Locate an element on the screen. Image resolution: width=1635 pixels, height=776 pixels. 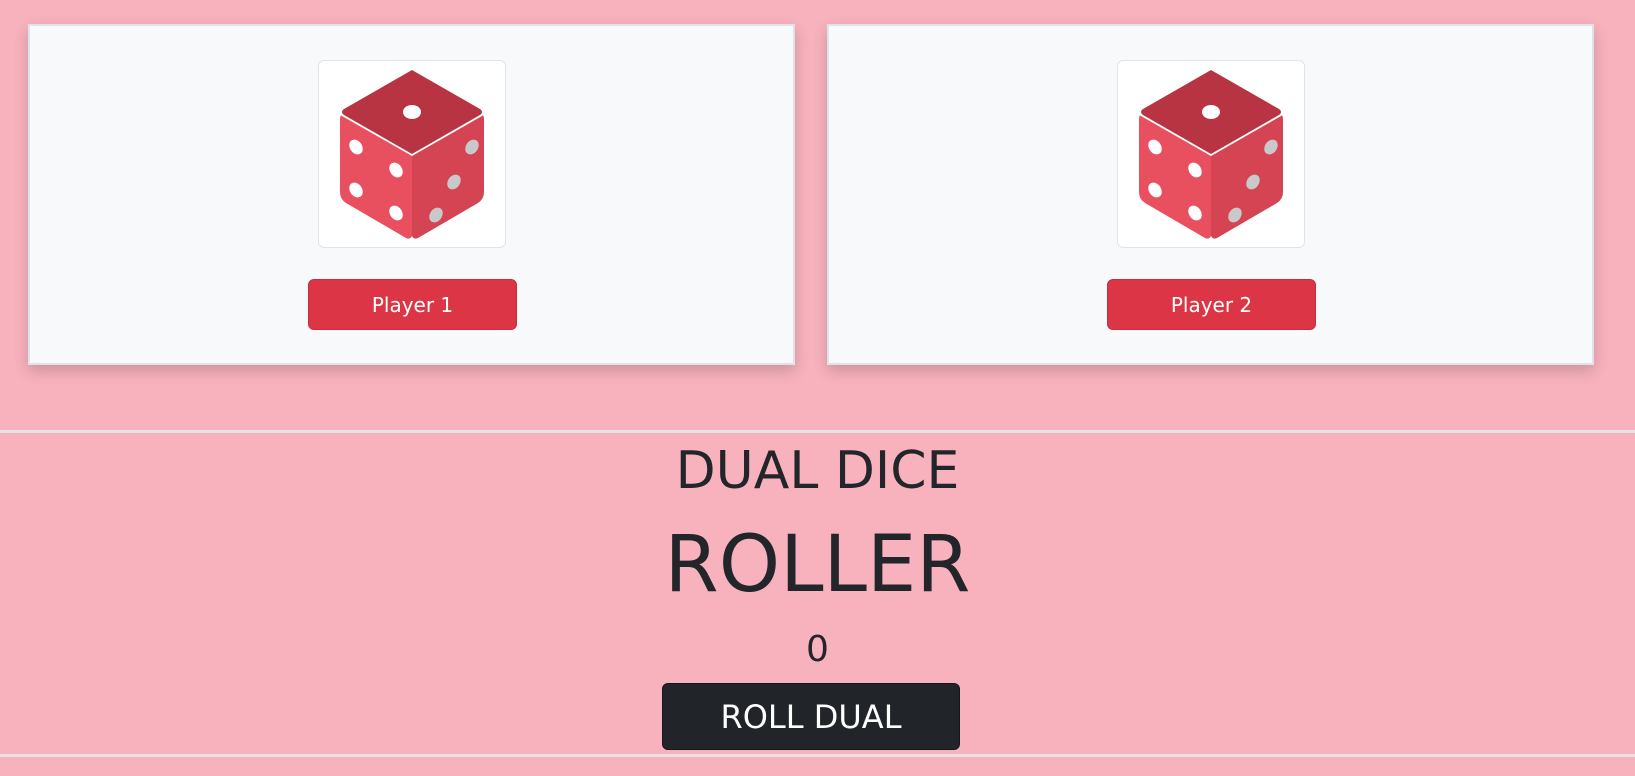
score-display: 0 is located at coordinates (817, 649).